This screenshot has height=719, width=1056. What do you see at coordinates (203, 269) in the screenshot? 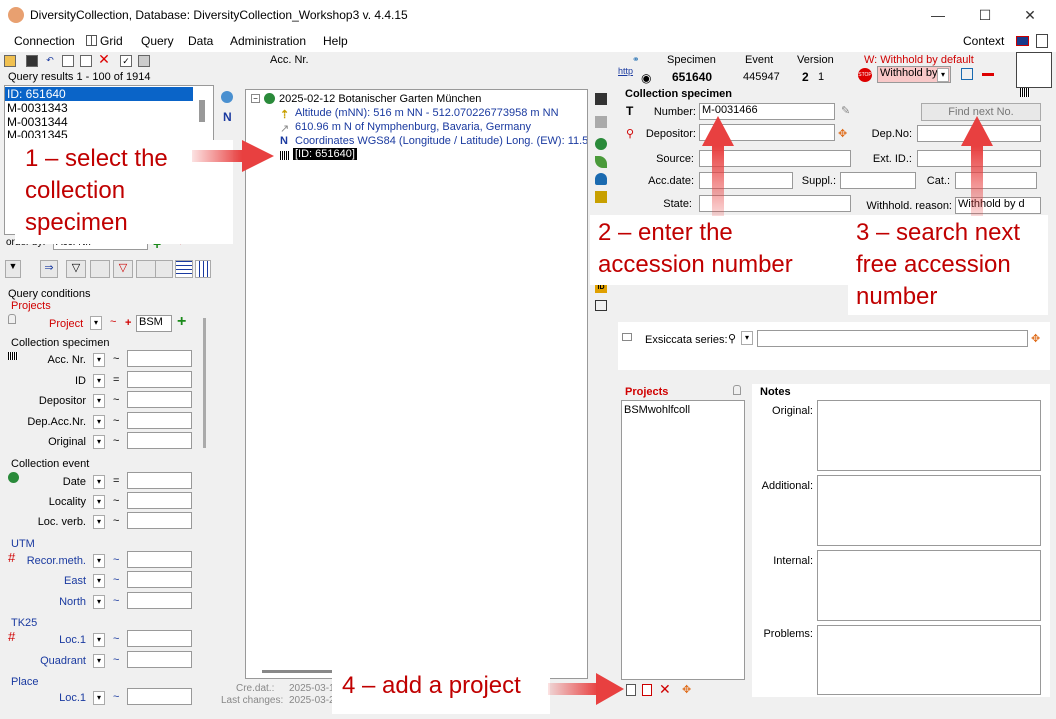
I see `grid-view-icon` at bounding box center [203, 269].